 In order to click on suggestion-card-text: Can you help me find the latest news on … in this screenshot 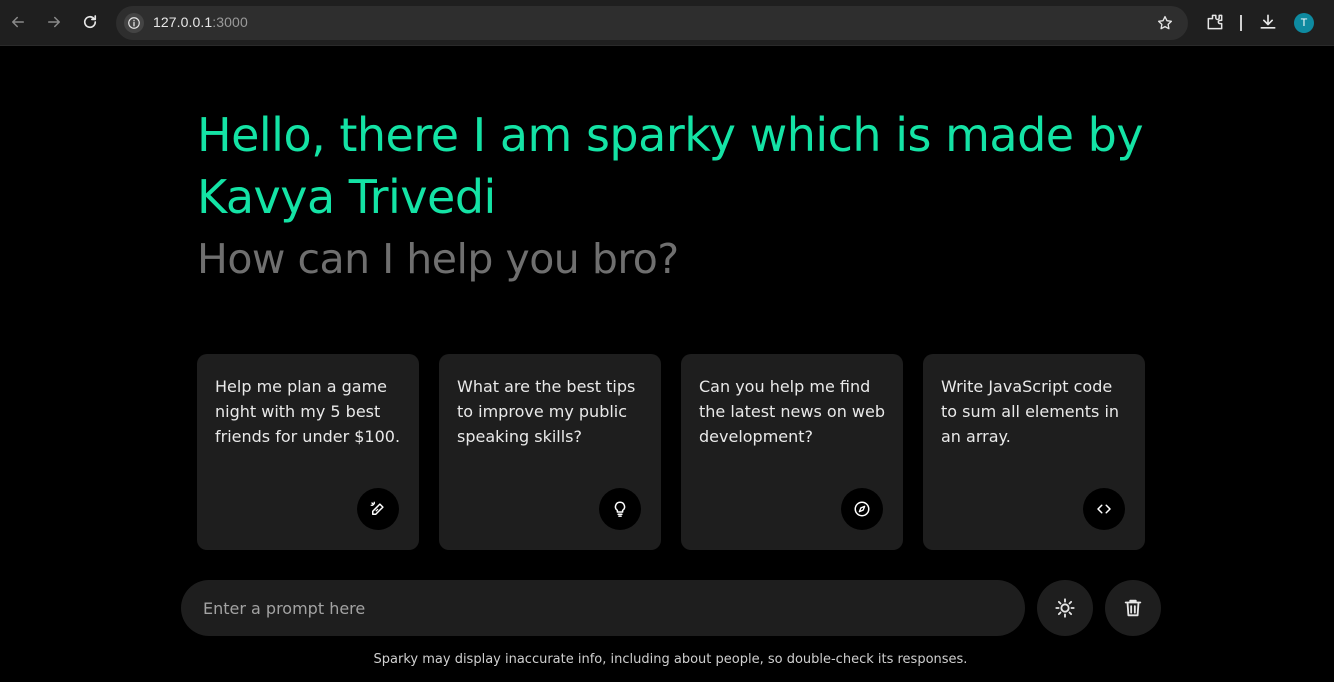, I will do `click(792, 411)`.